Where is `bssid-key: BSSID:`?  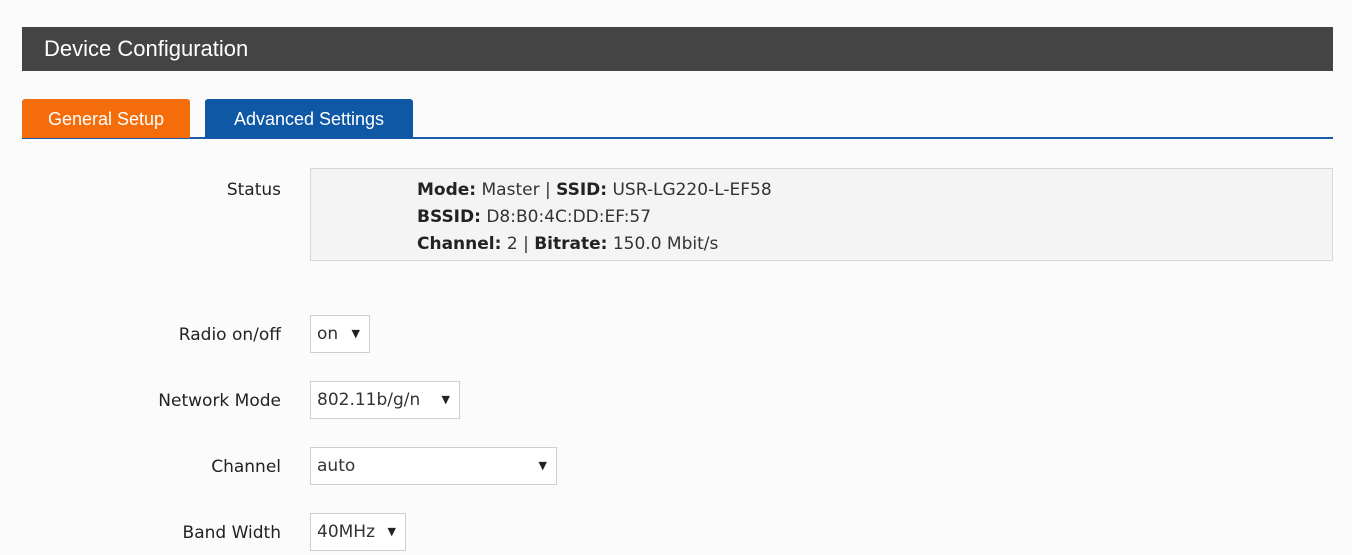
bssid-key: BSSID: is located at coordinates (449, 217).